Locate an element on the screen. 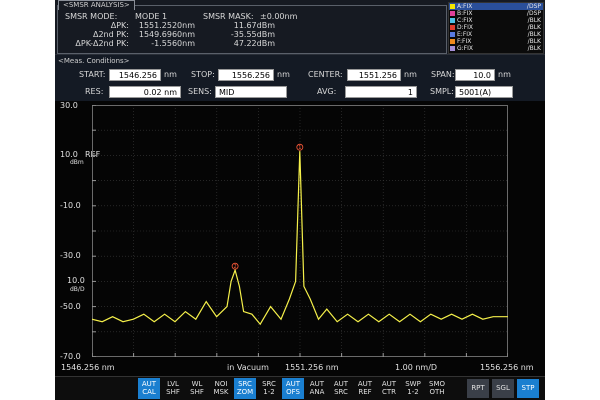  softkey-aut-ref: AUT REF is located at coordinates (365, 388).